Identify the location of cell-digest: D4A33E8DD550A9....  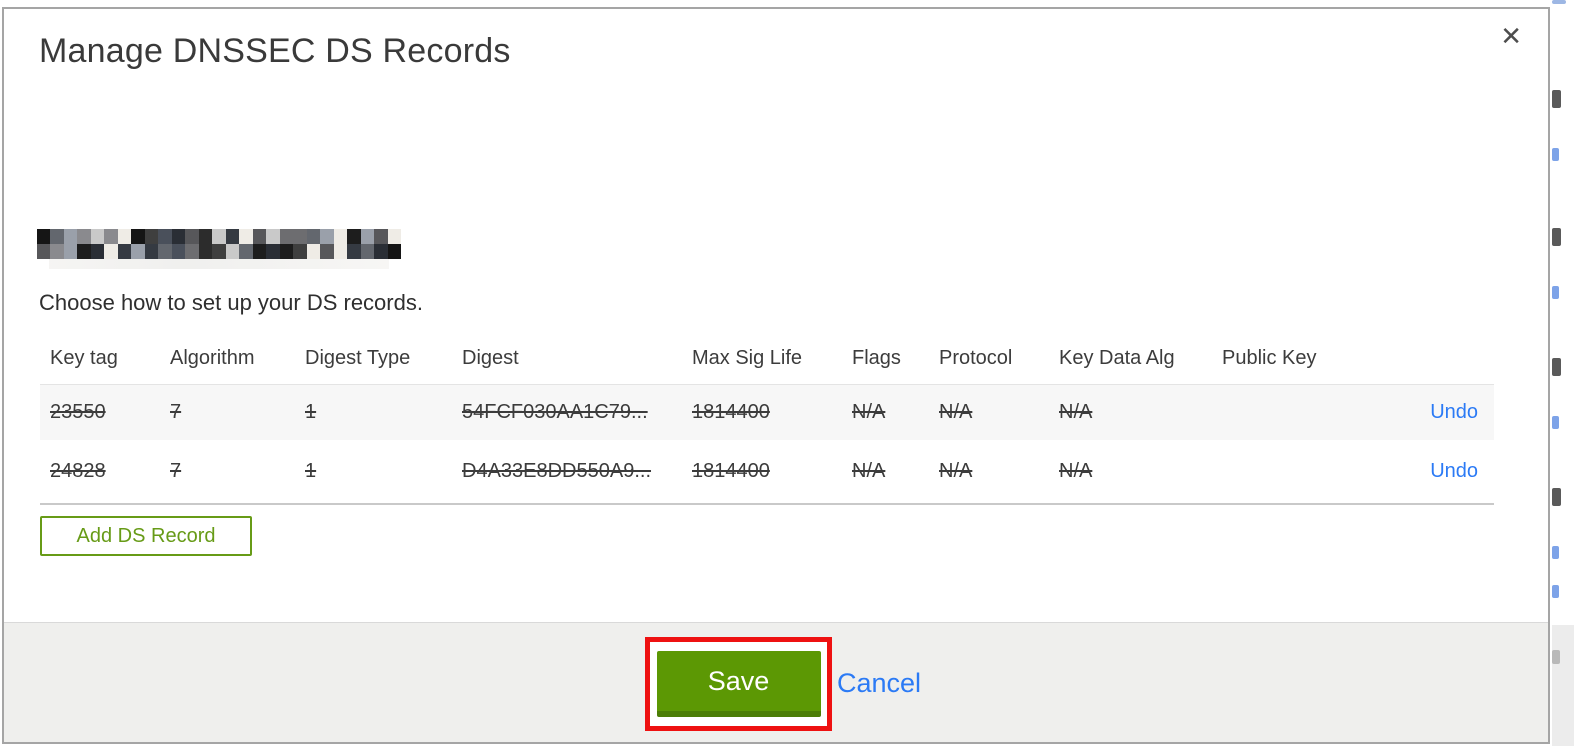
(557, 471).